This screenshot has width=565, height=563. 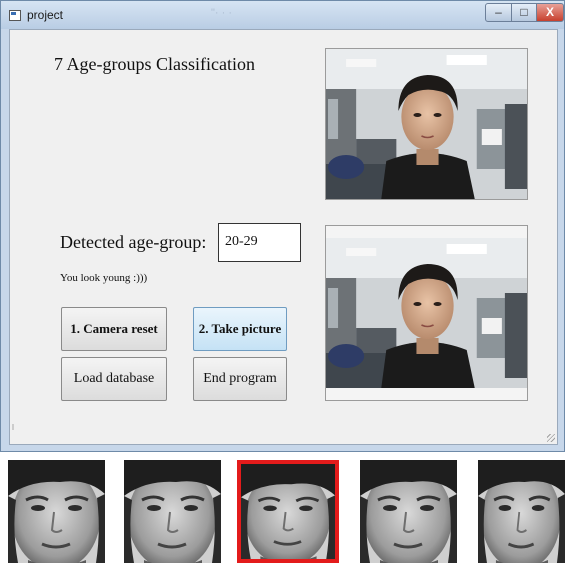 What do you see at coordinates (45, 15) in the screenshot?
I see `window-title: project` at bounding box center [45, 15].